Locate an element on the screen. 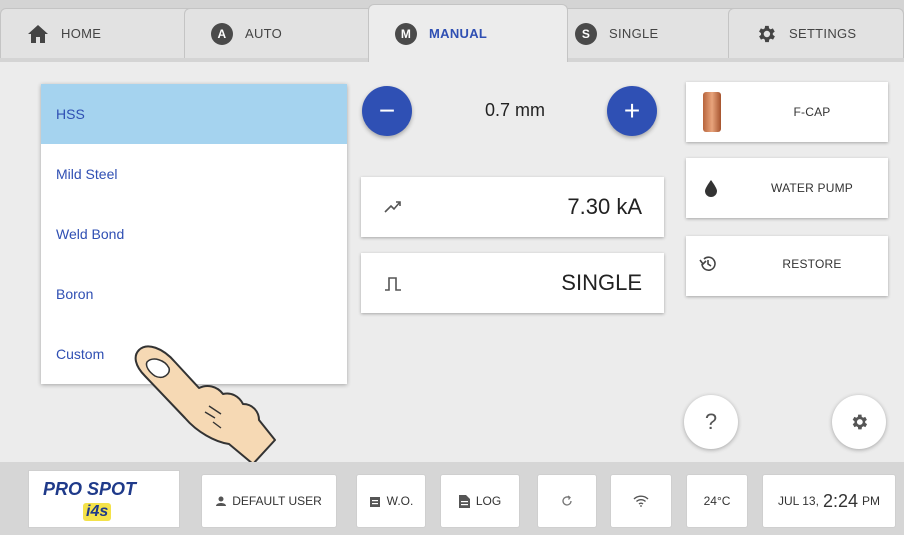  log-button: LOG is located at coordinates (480, 501).